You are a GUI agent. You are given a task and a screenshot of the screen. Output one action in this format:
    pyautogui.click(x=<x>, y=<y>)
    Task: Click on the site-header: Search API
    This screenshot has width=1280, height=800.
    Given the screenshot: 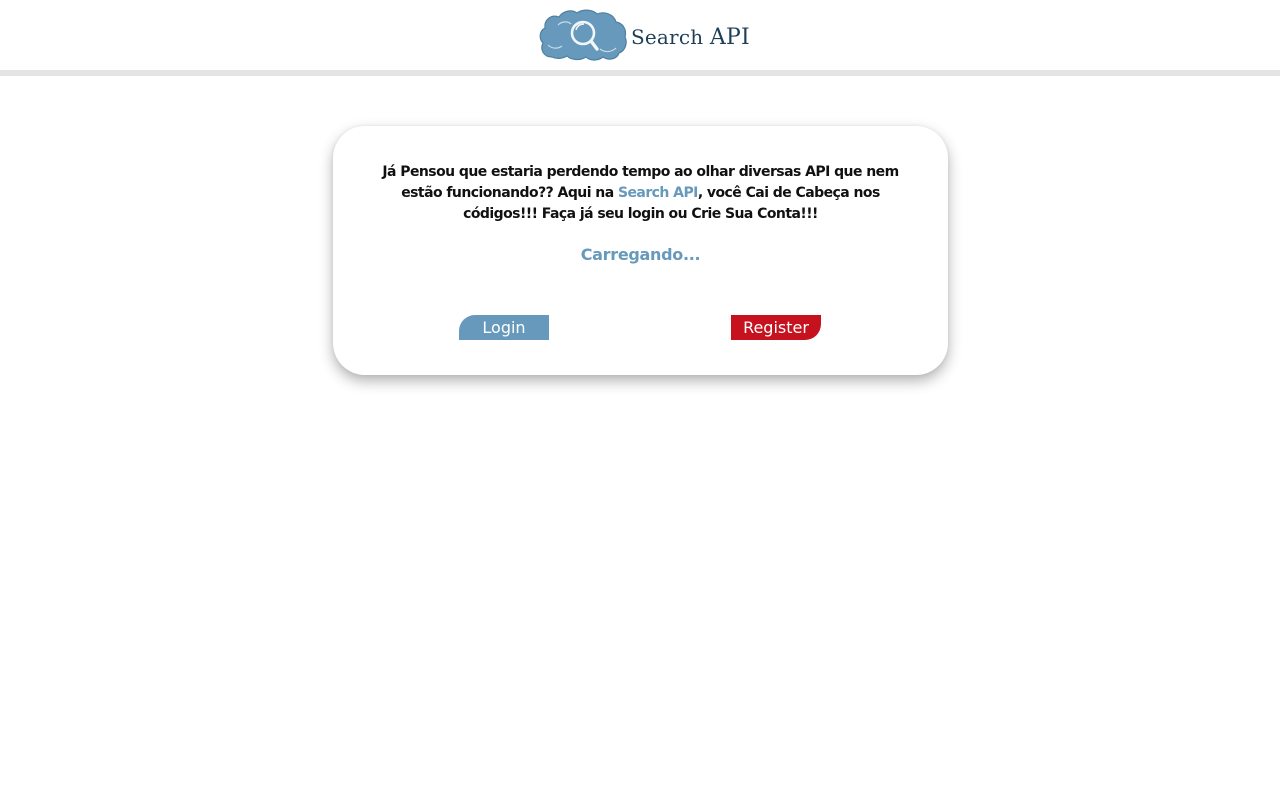 What is the action you would take?
    pyautogui.click(x=640, y=35)
    